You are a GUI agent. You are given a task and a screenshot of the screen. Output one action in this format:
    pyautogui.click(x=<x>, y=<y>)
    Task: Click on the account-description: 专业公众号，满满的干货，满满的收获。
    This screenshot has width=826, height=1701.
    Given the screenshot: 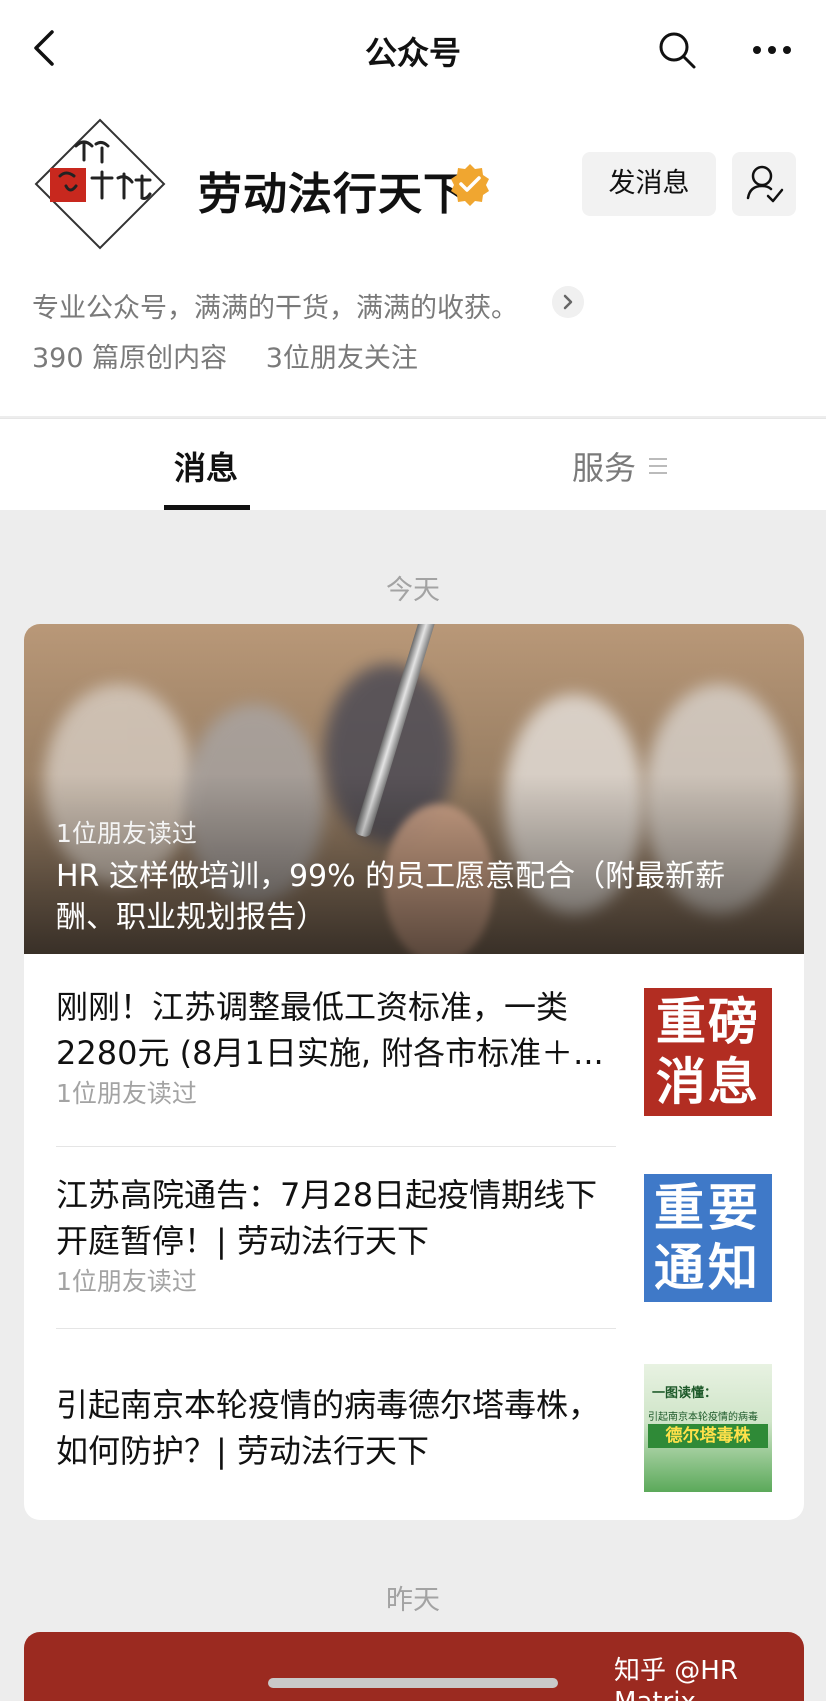 What is the action you would take?
    pyautogui.click(x=275, y=305)
    